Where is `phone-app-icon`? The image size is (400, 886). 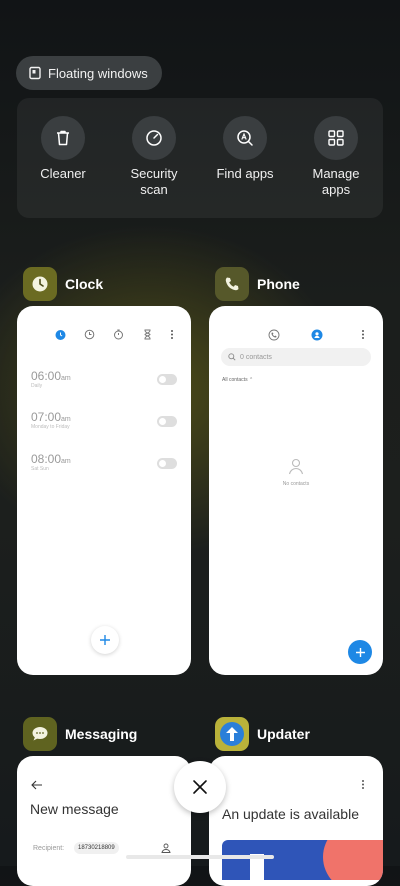
phone-app-icon is located at coordinates (232, 284).